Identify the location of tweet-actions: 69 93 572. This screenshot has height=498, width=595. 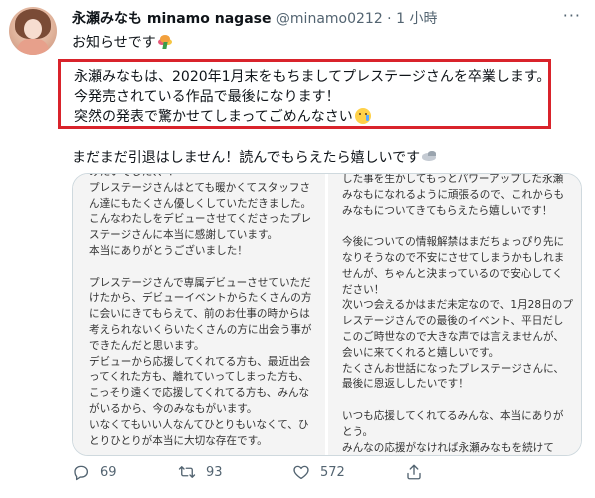
(327, 473).